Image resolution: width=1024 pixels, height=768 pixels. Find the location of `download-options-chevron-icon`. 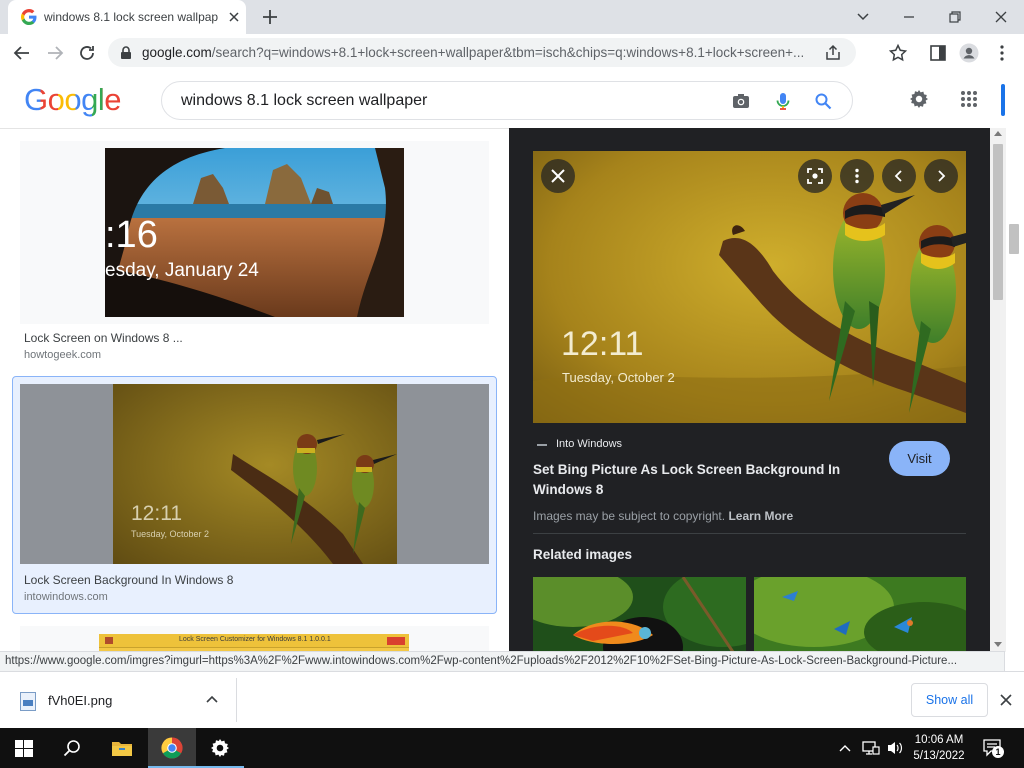

download-options-chevron-icon is located at coordinates (212, 700).